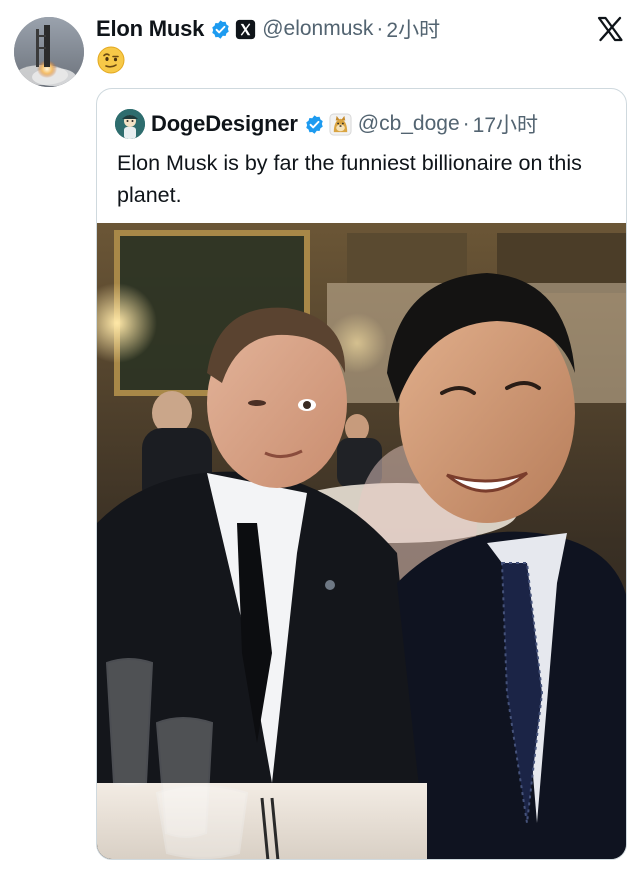 This screenshot has height=873, width=640. I want to click on tweet-header: Elon Musk @elonmusk · 2小时, so click(268, 29).